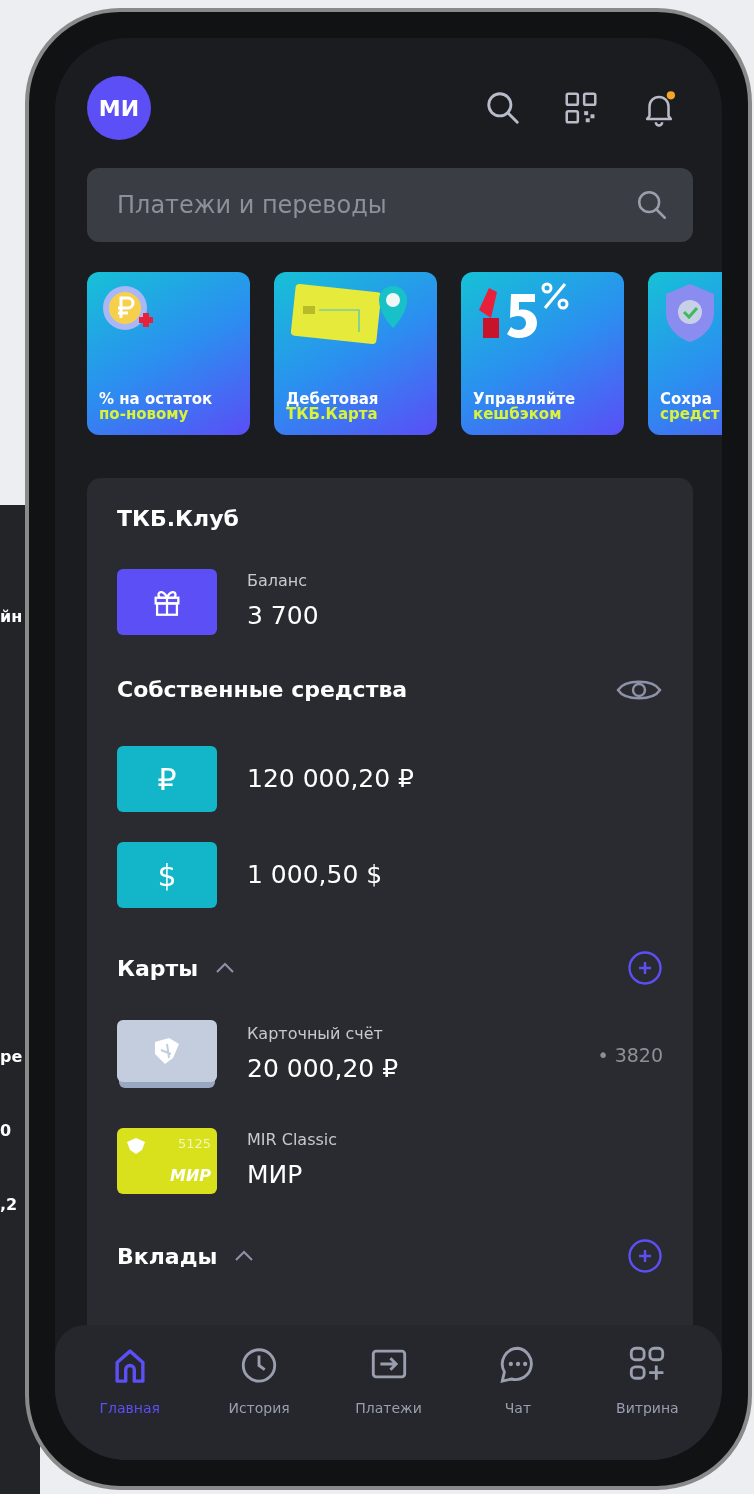  Describe the element at coordinates (330, 779) in the screenshot. I see `account-amount: 120 000,20 ₽` at that location.